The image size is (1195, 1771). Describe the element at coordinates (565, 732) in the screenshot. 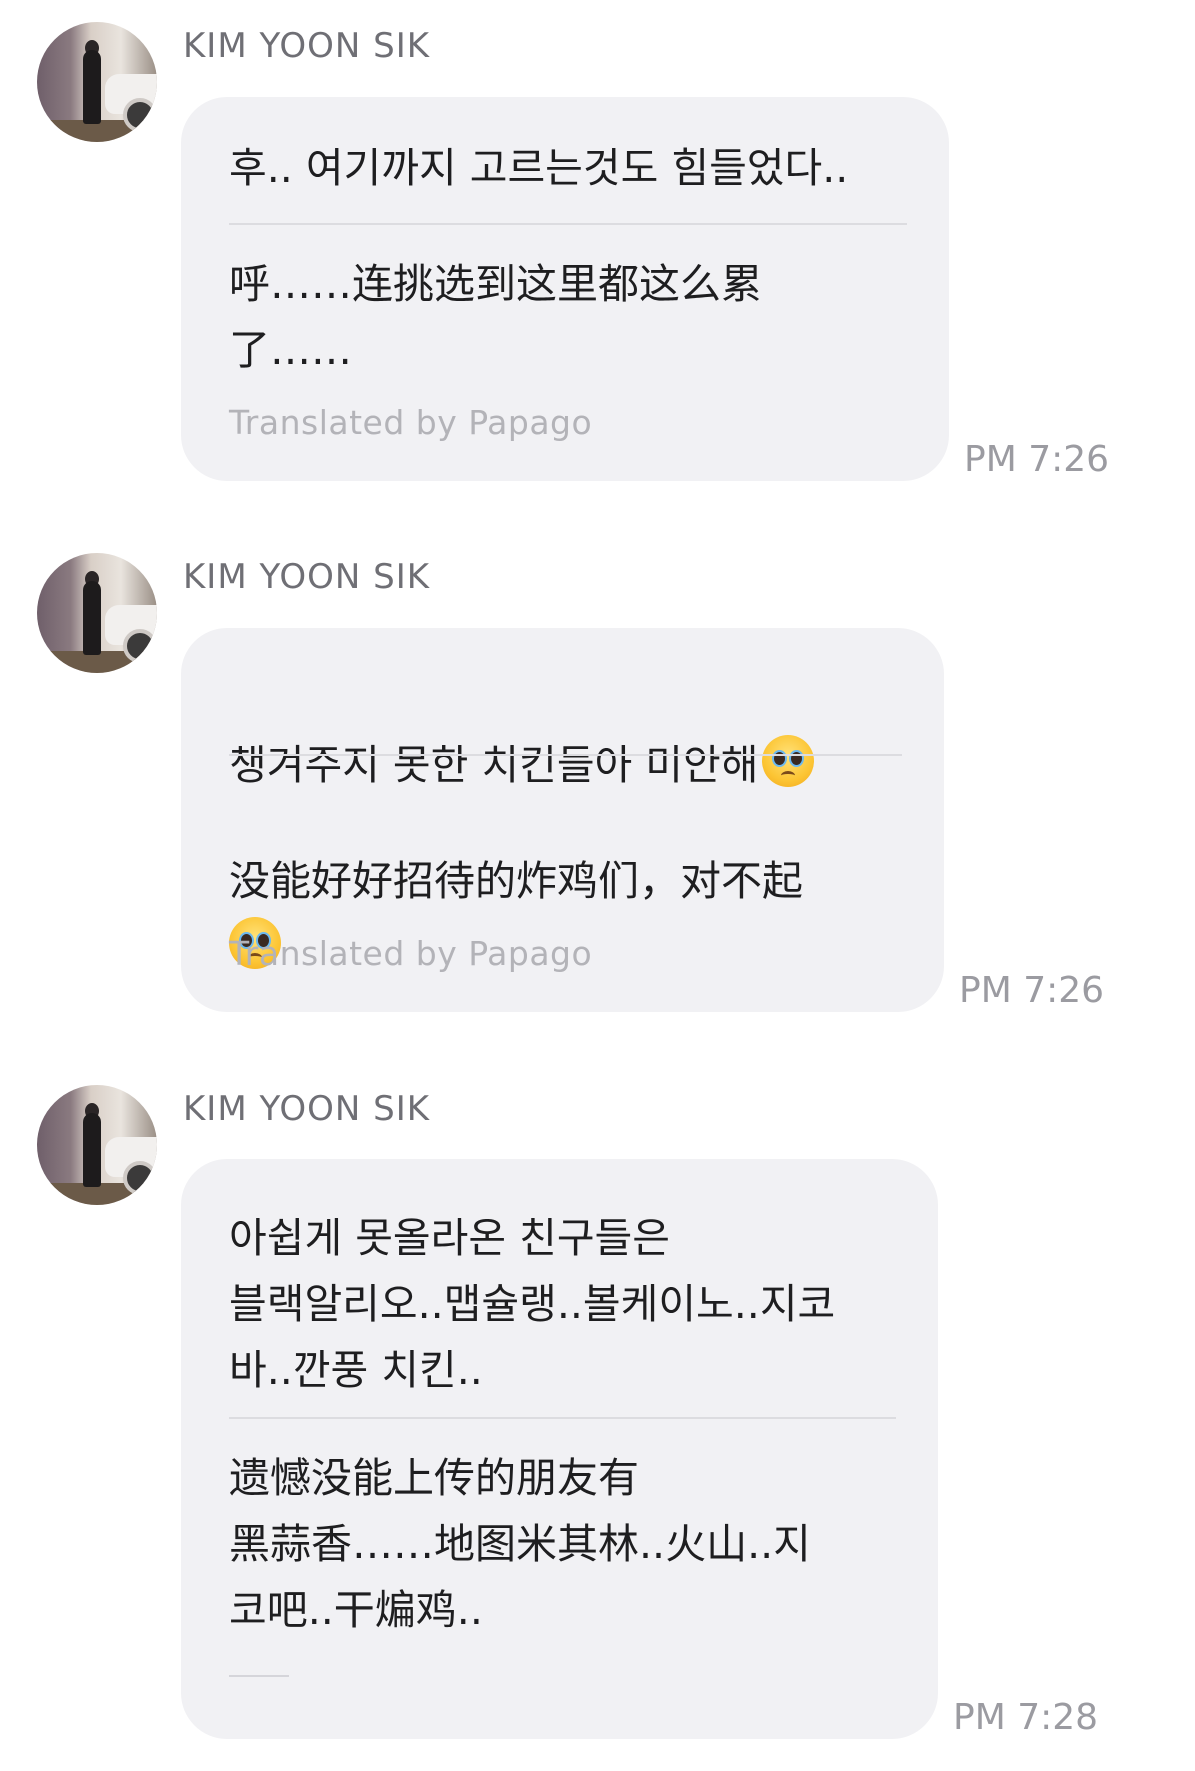

I see `original-text: 챙겨주지 못한 치킨들아 미안해` at that location.